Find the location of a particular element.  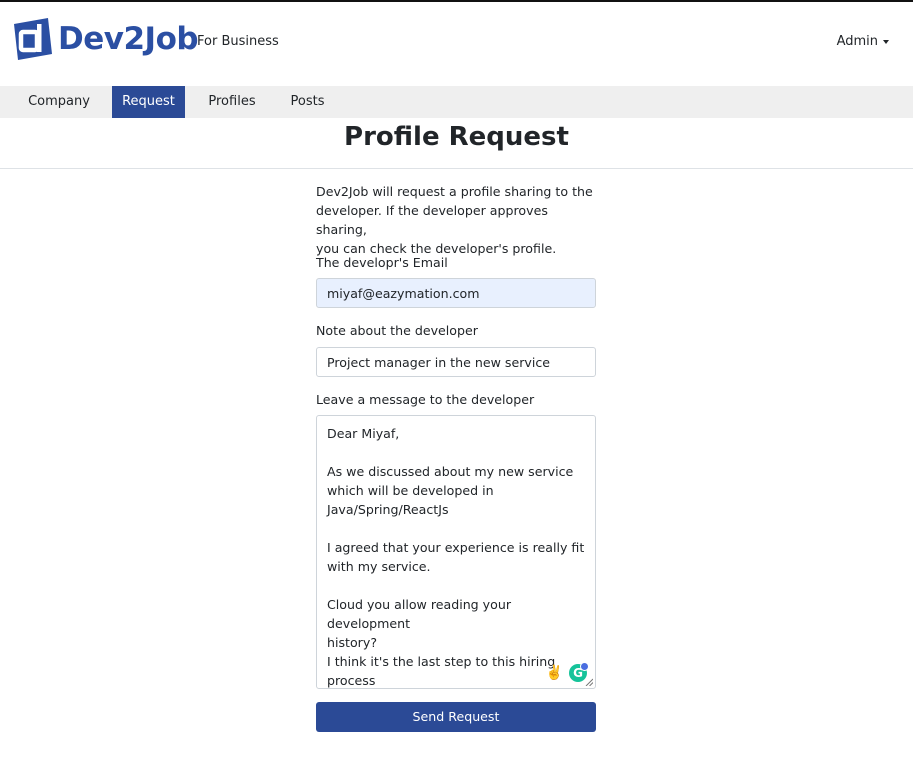

tab-request: Request is located at coordinates (148, 102).